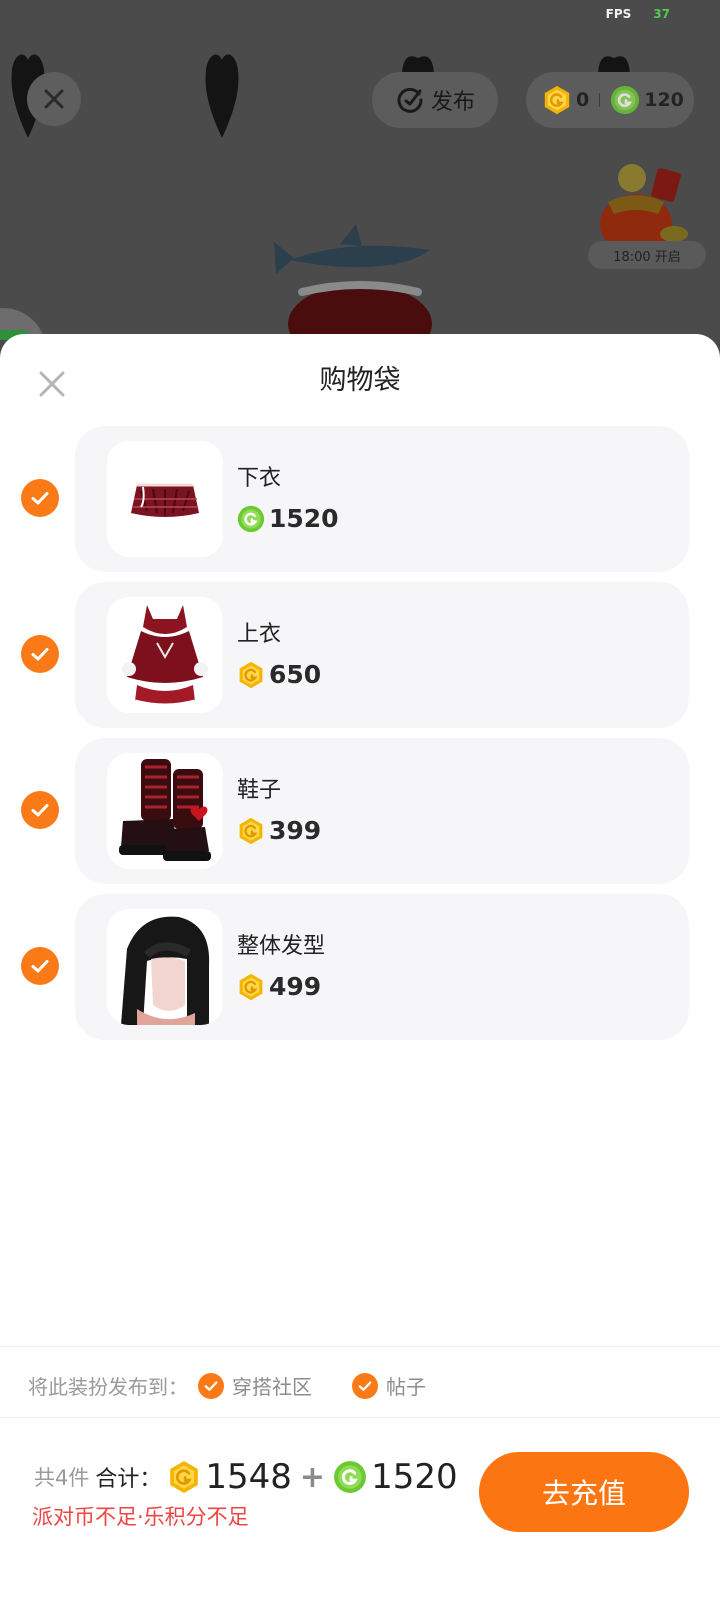 This screenshot has height=1600, width=720. I want to click on skirt-image, so click(165, 500).